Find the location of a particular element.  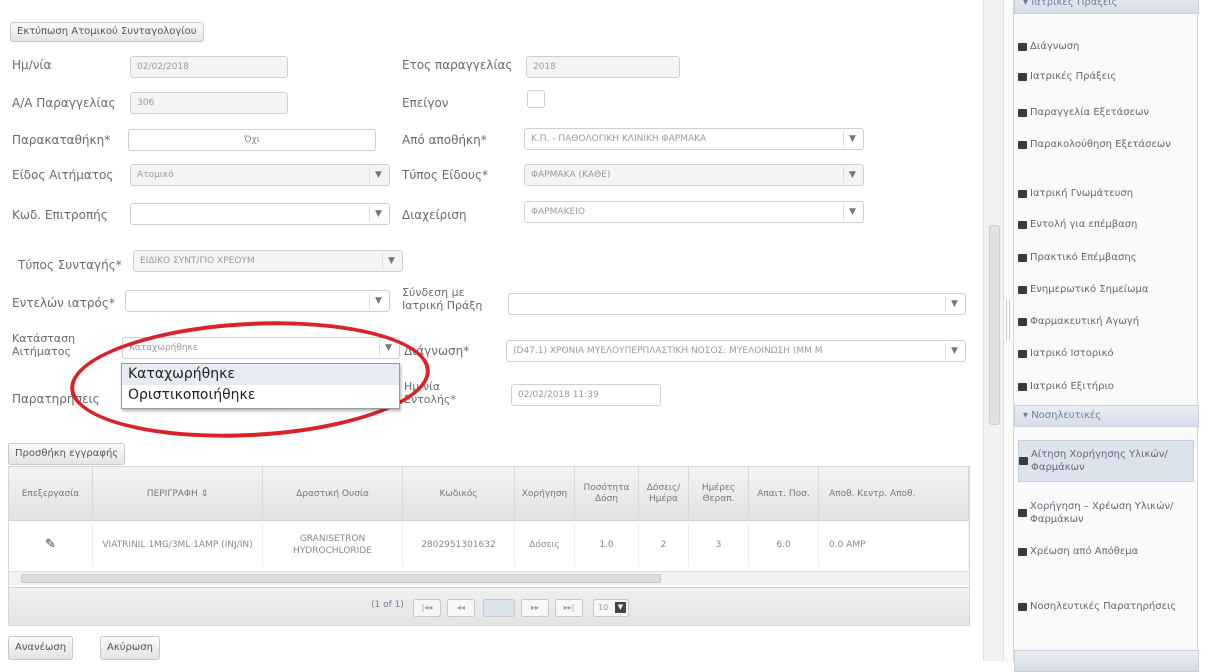

col-description: ΠΕΡΙΓΡΑΦΗ ⇕ is located at coordinates (178, 494).